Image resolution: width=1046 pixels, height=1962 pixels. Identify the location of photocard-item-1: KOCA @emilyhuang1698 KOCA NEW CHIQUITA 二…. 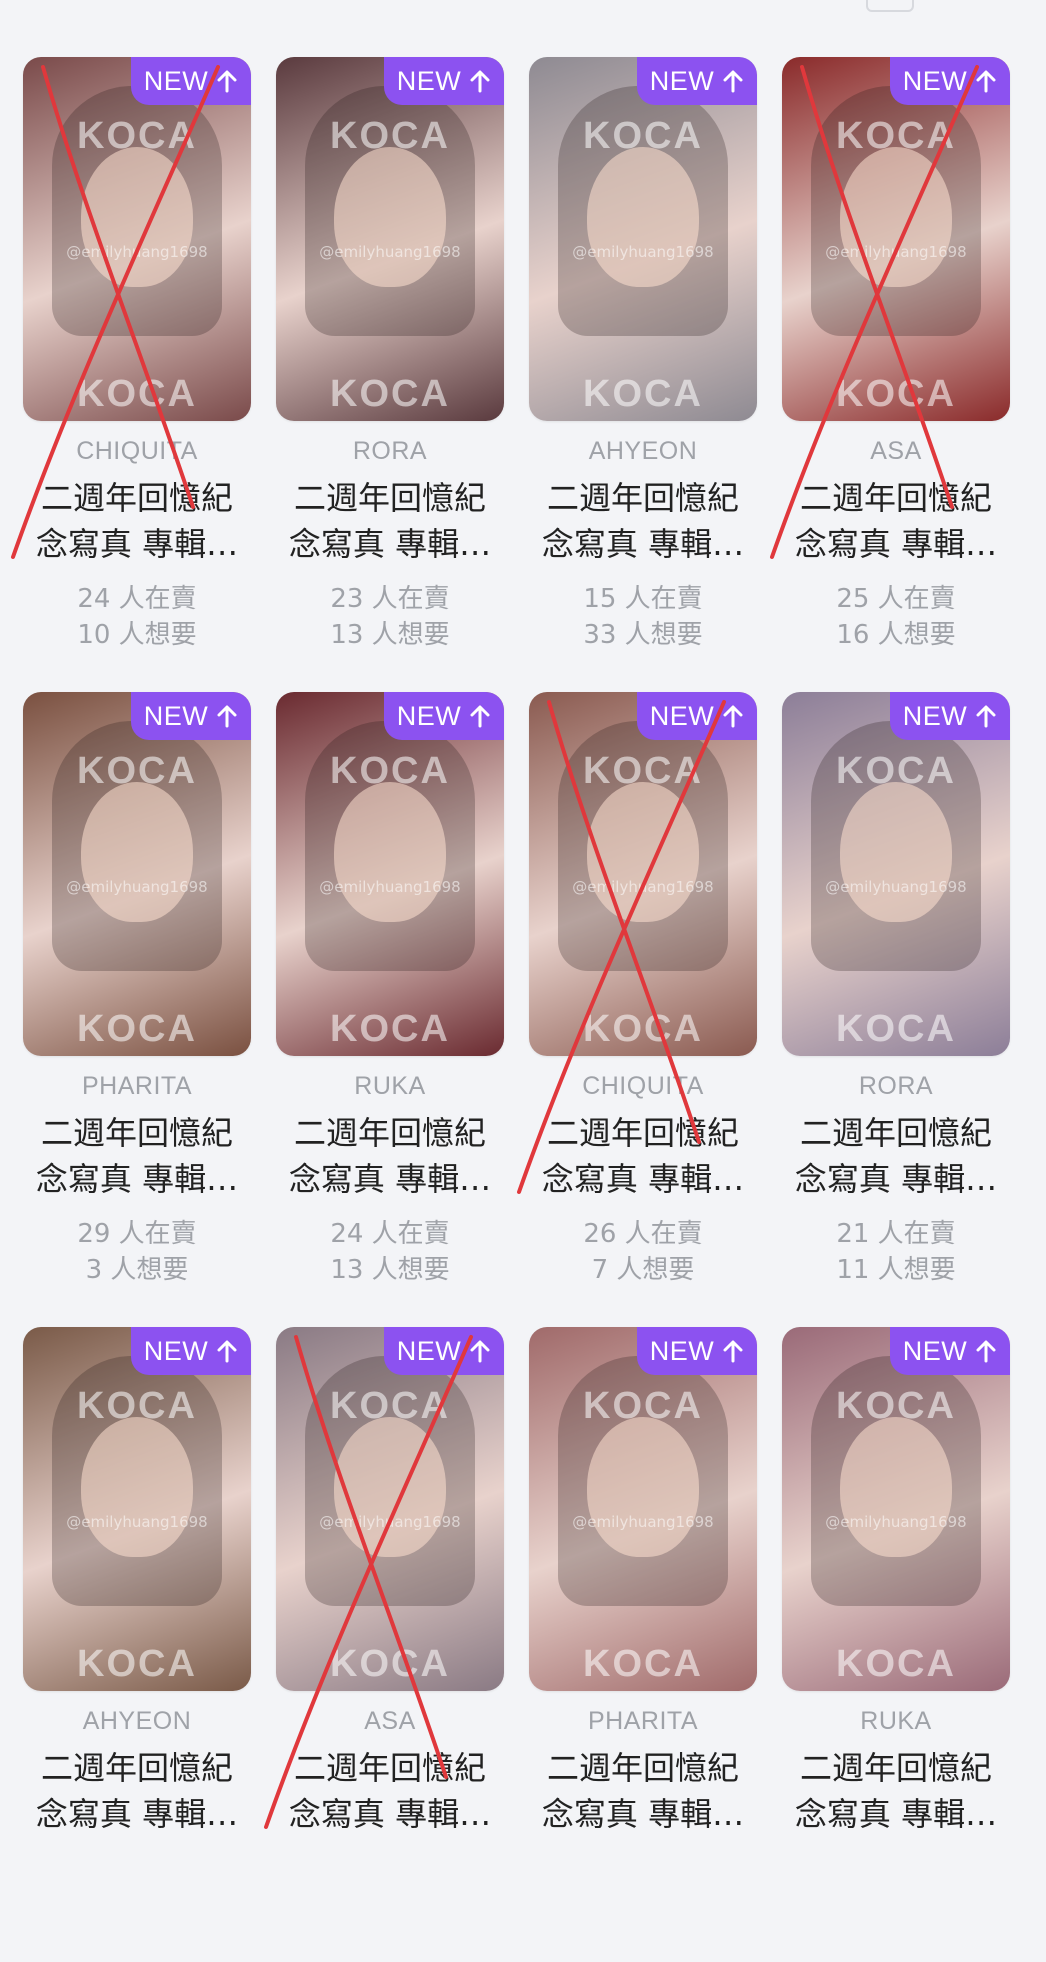
(131, 374).